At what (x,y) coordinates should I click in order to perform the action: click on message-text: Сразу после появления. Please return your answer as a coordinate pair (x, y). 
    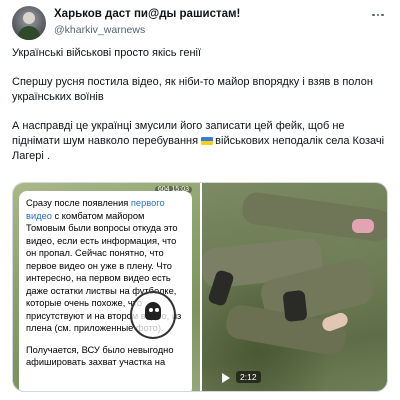
    Looking at the image, I should click on (78, 203).